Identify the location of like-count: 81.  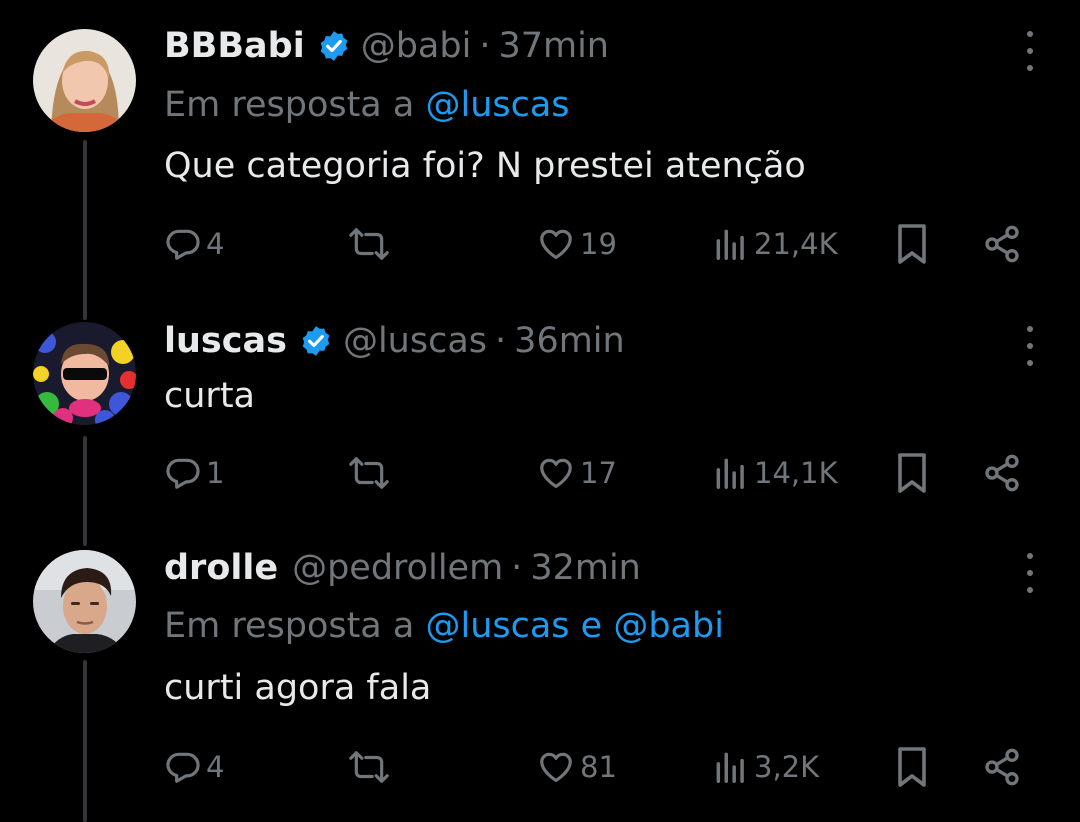
(598, 767).